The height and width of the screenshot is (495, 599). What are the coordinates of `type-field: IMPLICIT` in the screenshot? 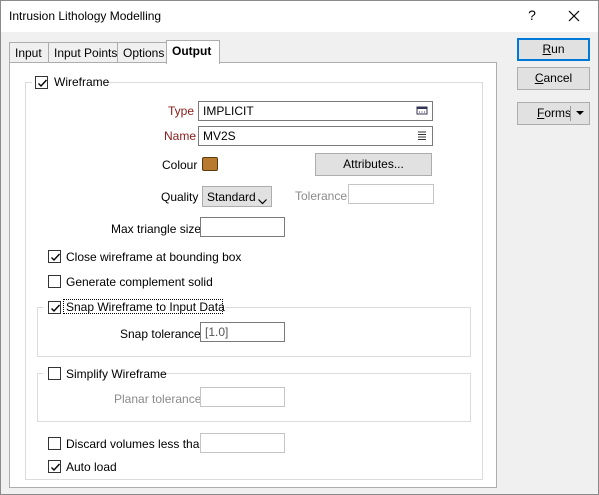 It's located at (315, 111).